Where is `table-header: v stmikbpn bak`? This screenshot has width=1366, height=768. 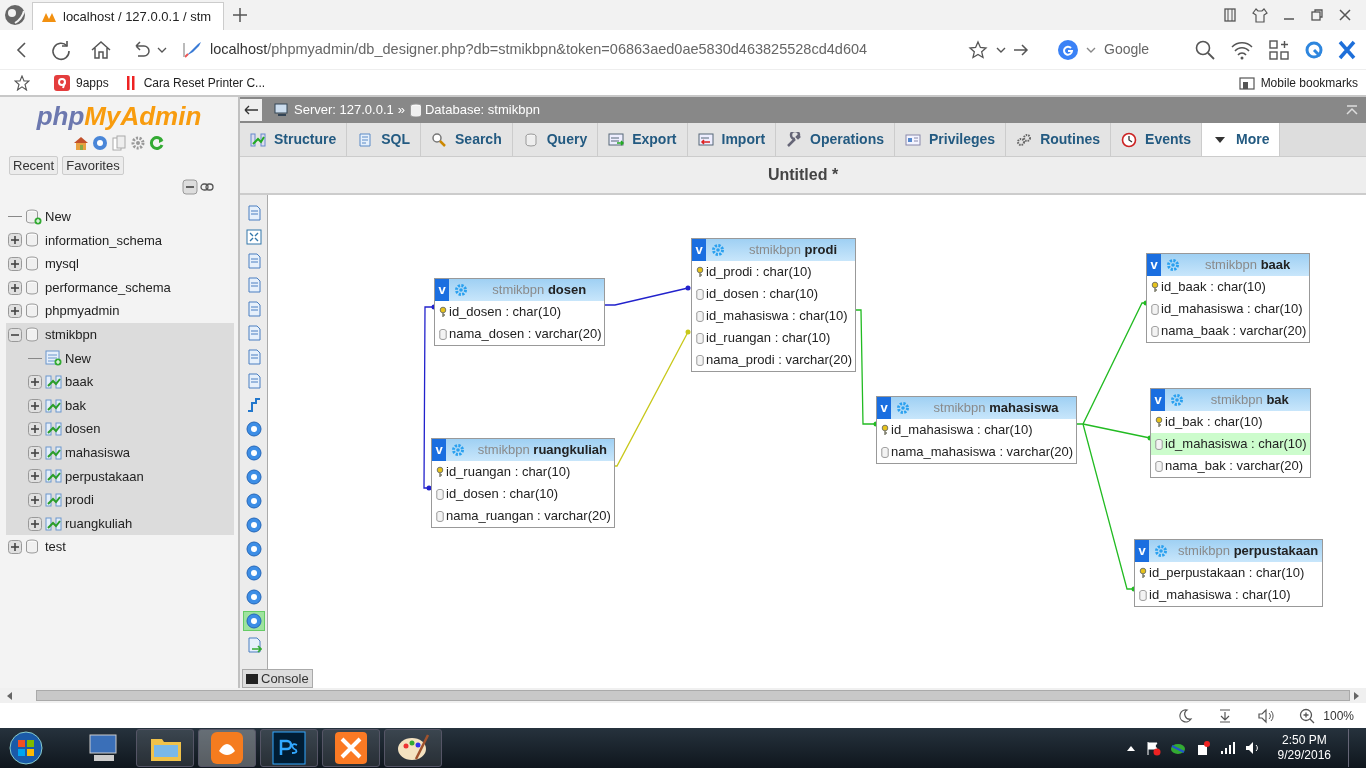
table-header: v stmikbpn bak is located at coordinates (1230, 400).